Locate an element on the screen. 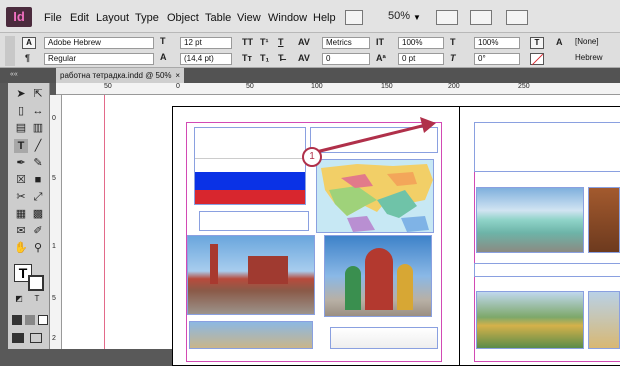  free-transform-tool-icon: ⤢ is located at coordinates (38, 197).